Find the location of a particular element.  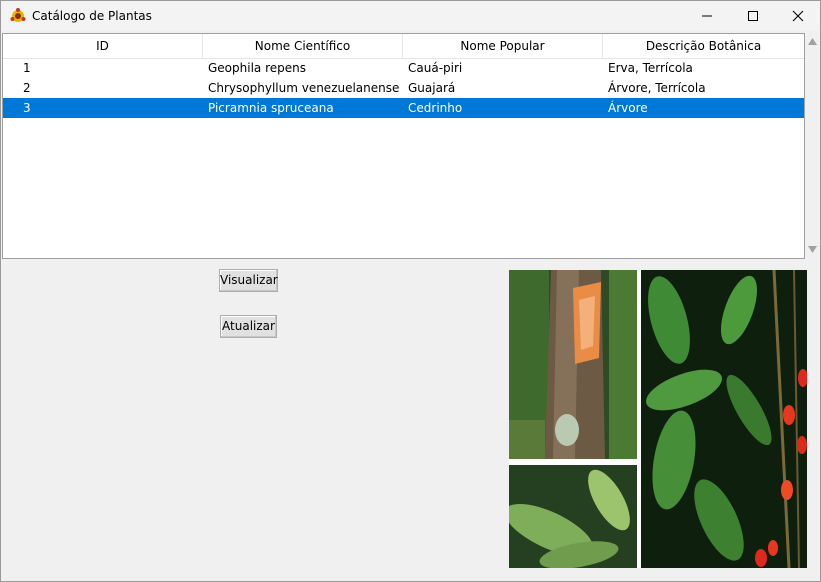

trunk-photo-panel is located at coordinates (573, 364).